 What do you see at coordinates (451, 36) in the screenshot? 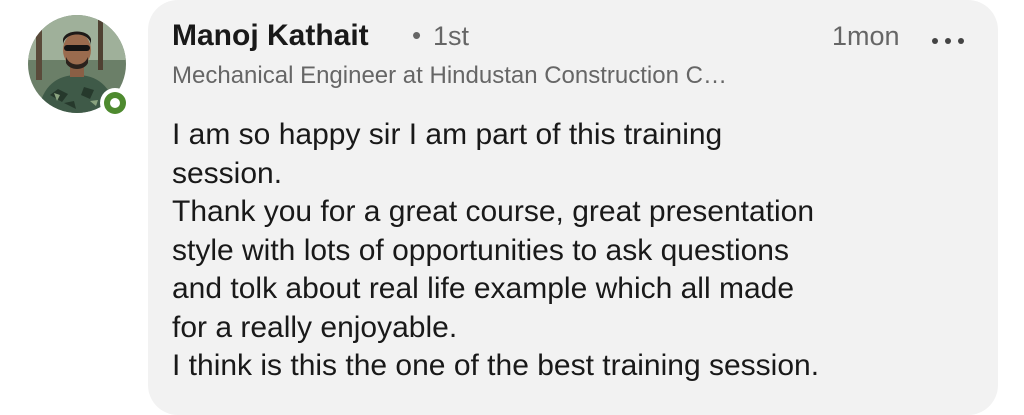
I see `connection-degree: 1st` at bounding box center [451, 36].